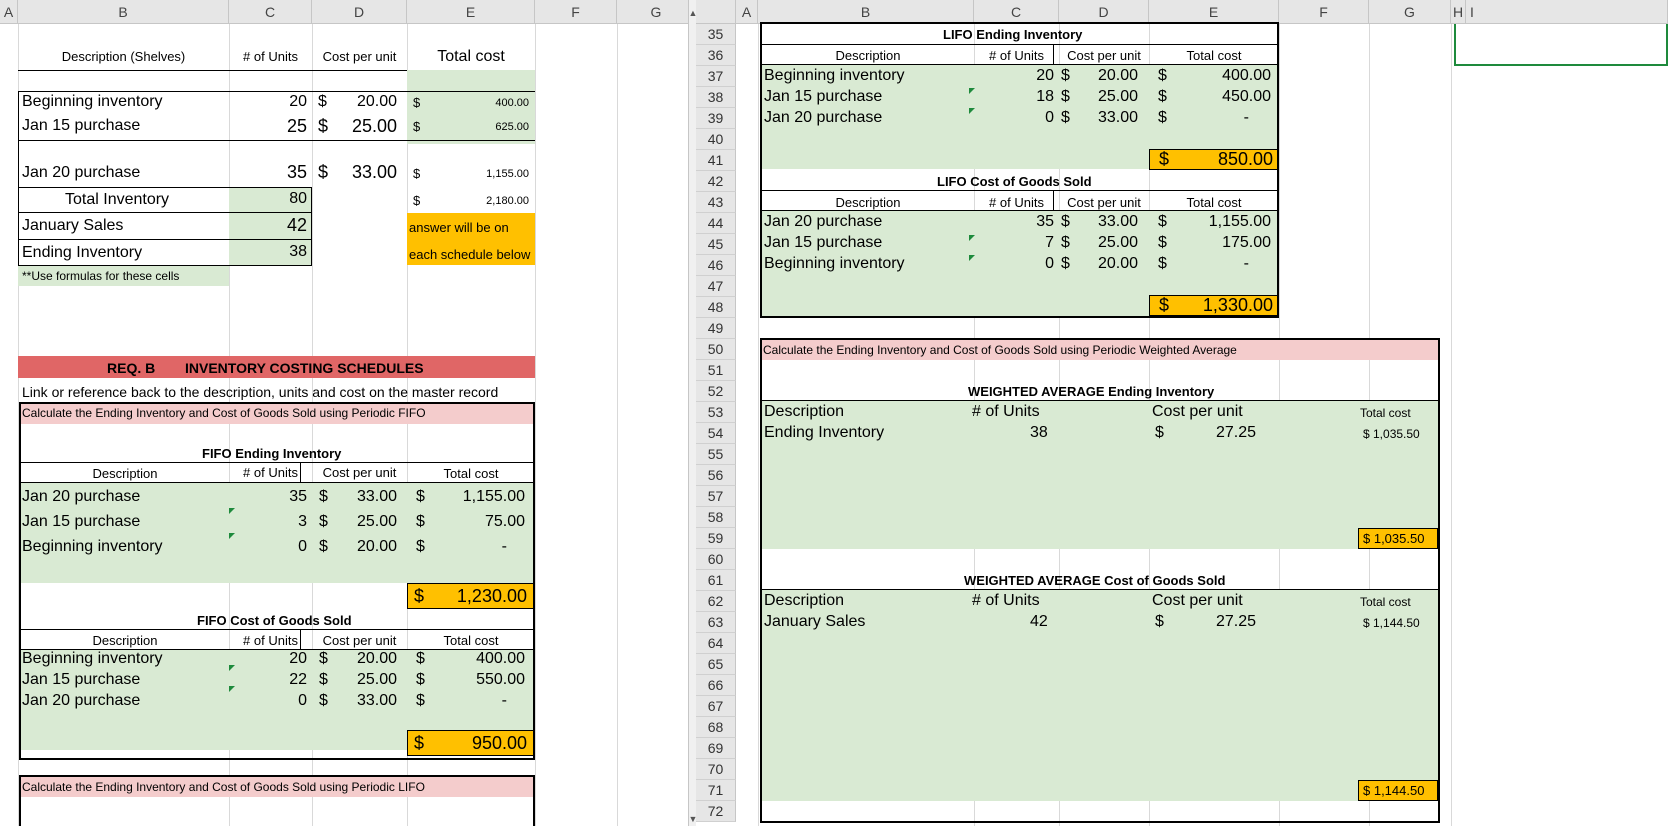 The width and height of the screenshot is (1668, 826). What do you see at coordinates (1104, 55) in the screenshot?
I see `lifo-ei-col-cpu: Cost per unit` at bounding box center [1104, 55].